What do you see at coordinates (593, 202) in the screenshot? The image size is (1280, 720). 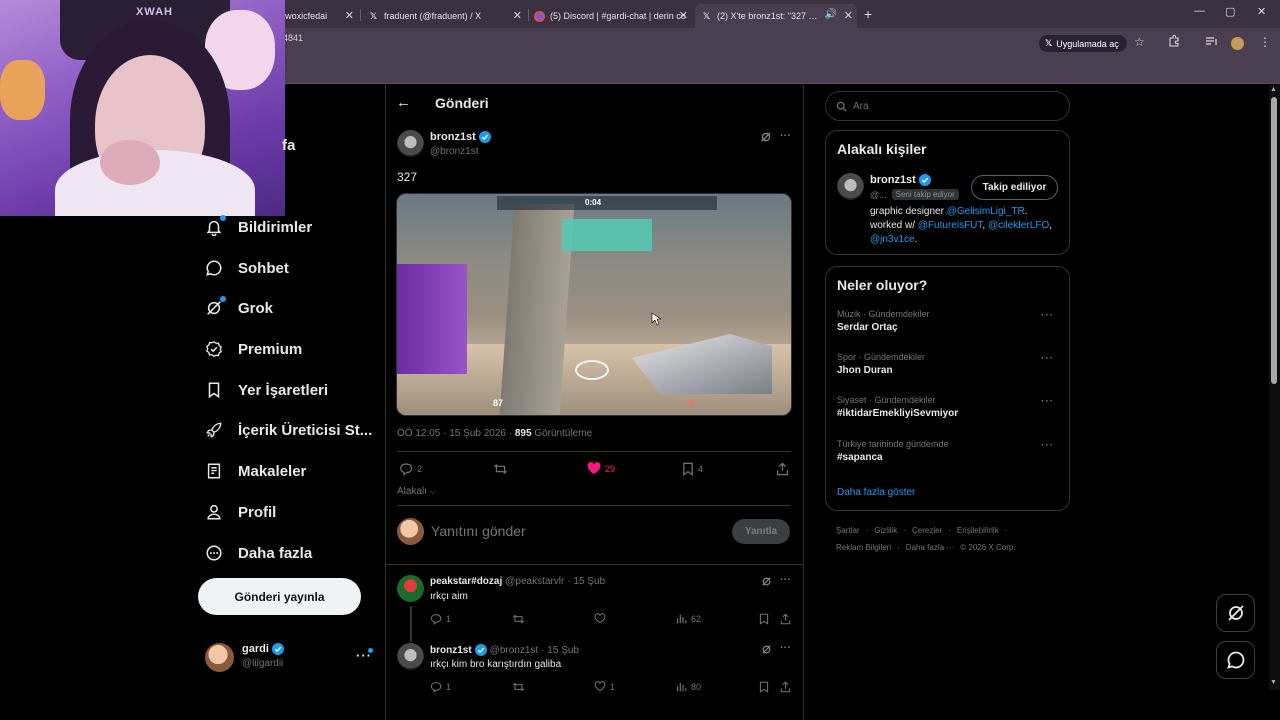 I see `video-timer: 0:04` at bounding box center [593, 202].